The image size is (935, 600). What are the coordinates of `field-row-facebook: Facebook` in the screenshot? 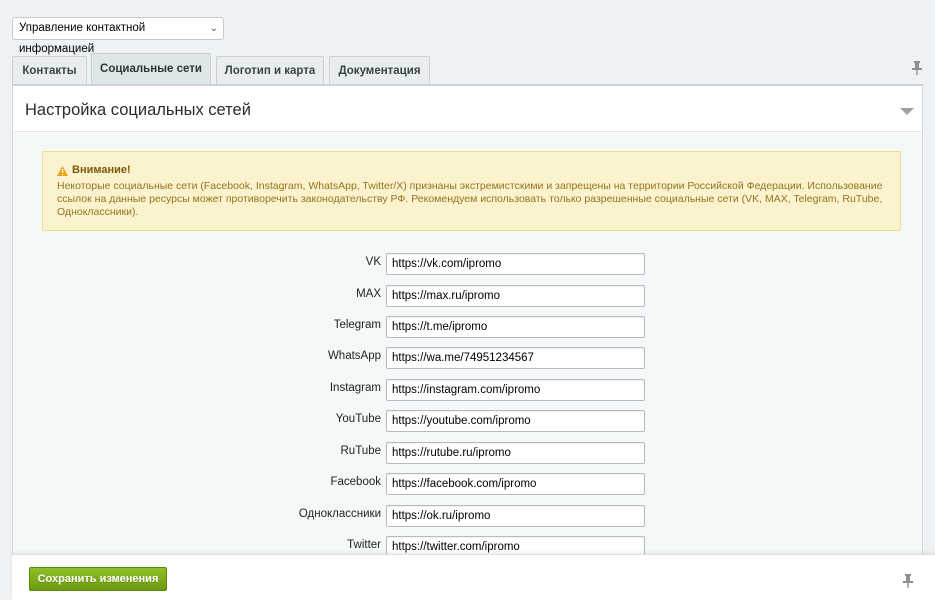 It's located at (467, 484).